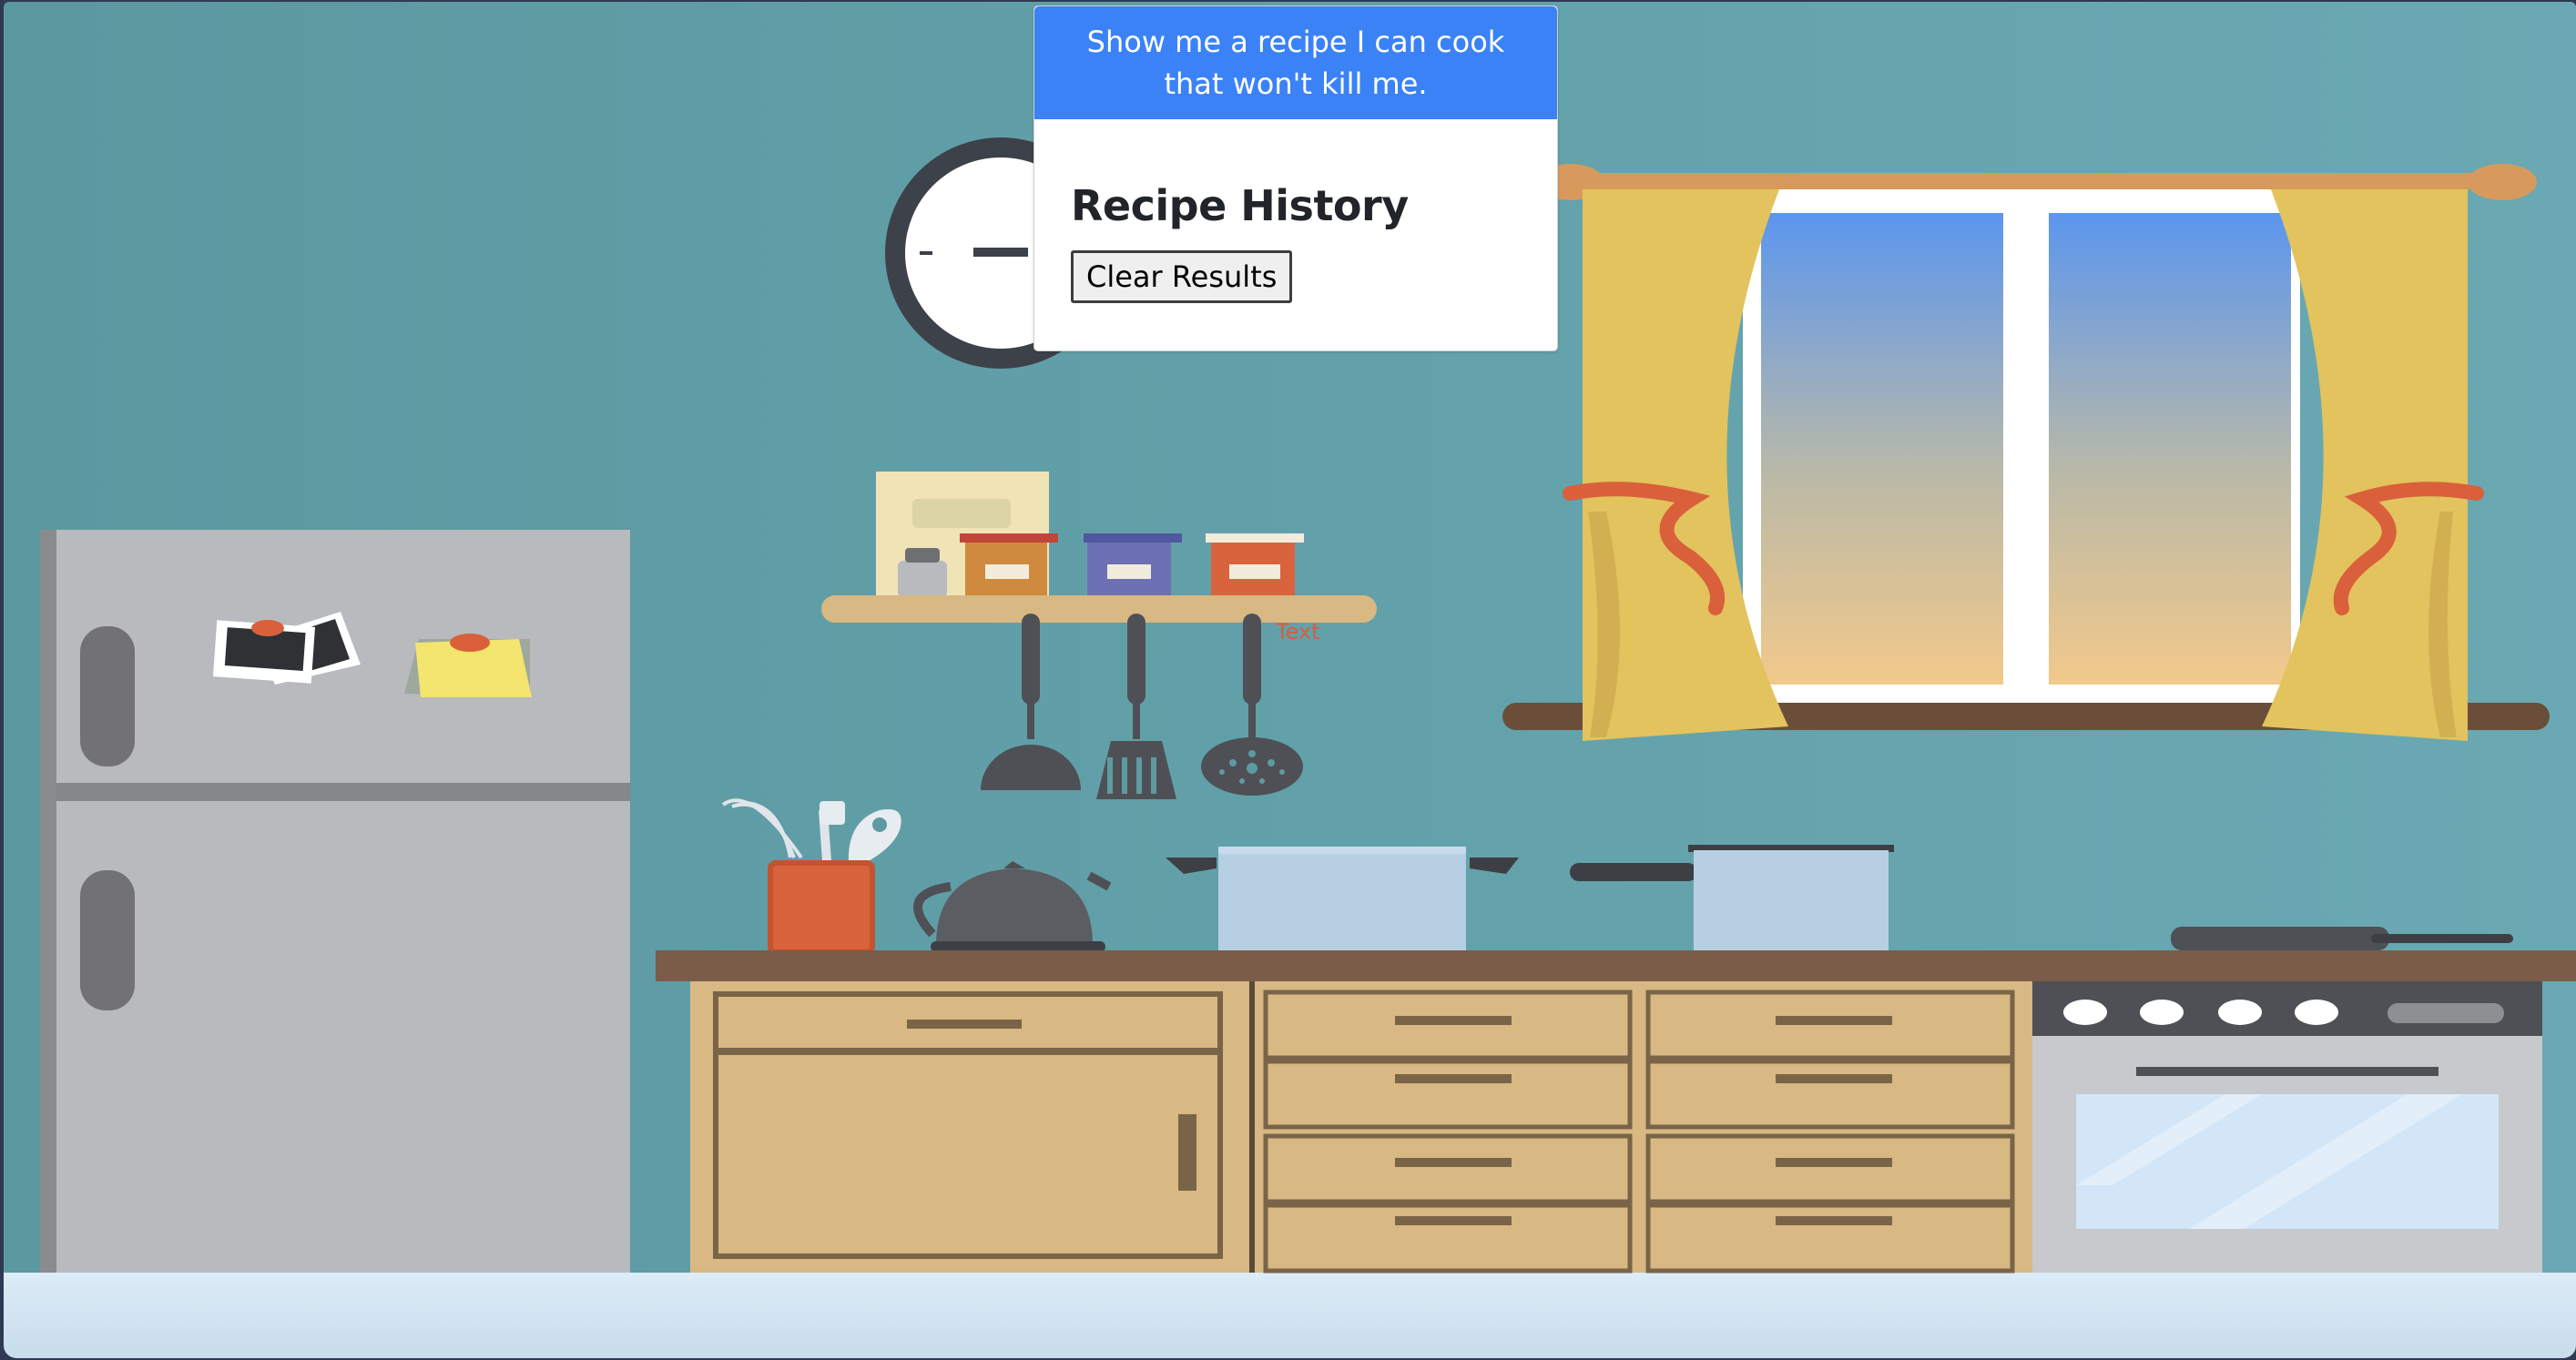 The image size is (2576, 1360). What do you see at coordinates (1182, 276) in the screenshot?
I see `clear-results-button: Clear Results` at bounding box center [1182, 276].